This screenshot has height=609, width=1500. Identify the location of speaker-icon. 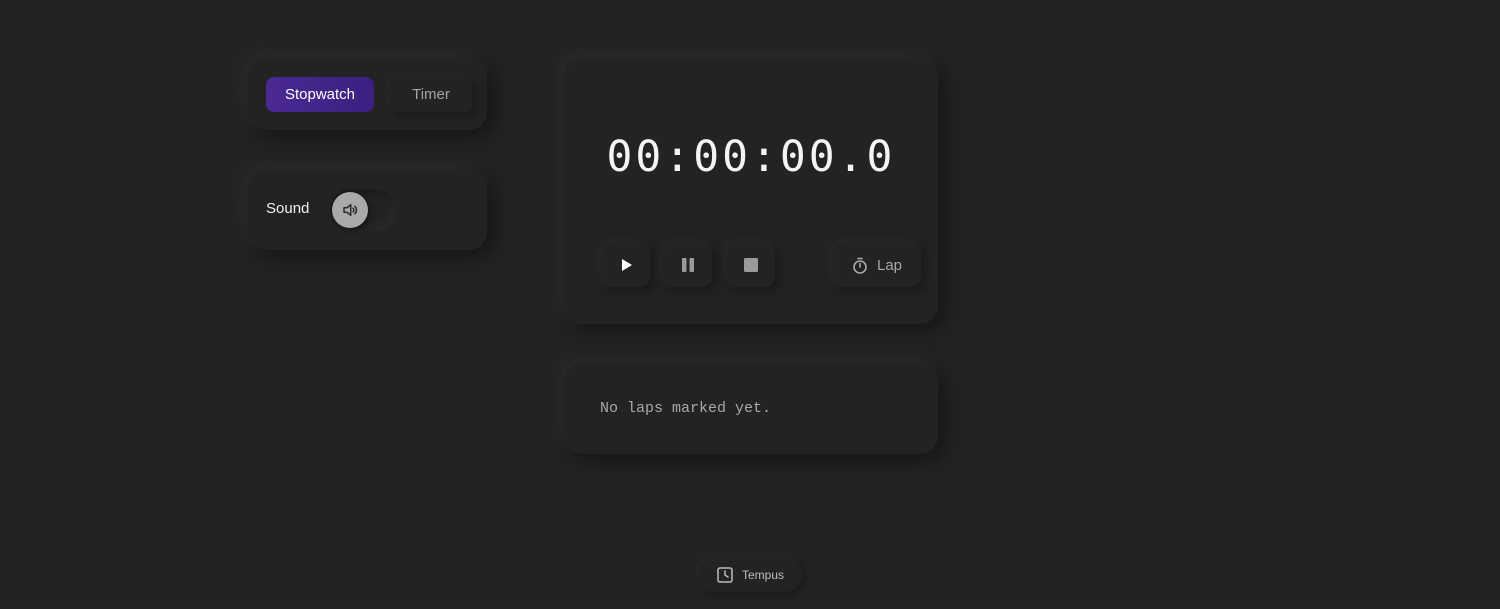
(350, 210).